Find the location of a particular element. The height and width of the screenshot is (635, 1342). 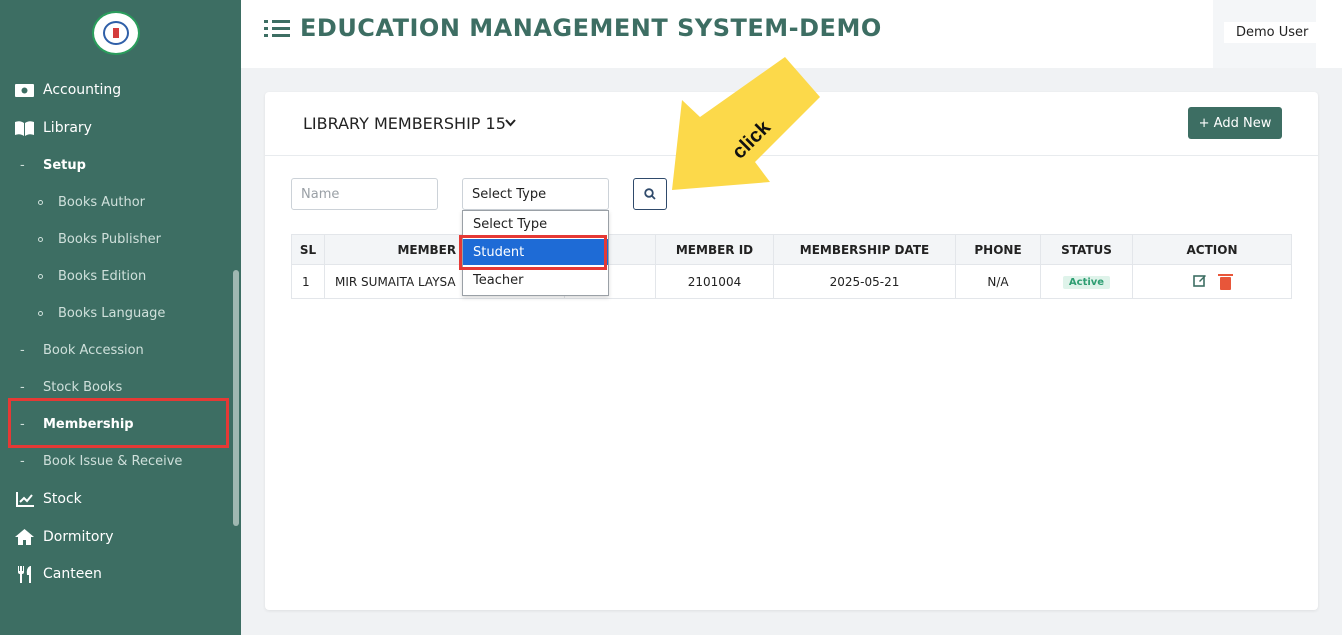

edit-icon is located at coordinates (1199, 282).